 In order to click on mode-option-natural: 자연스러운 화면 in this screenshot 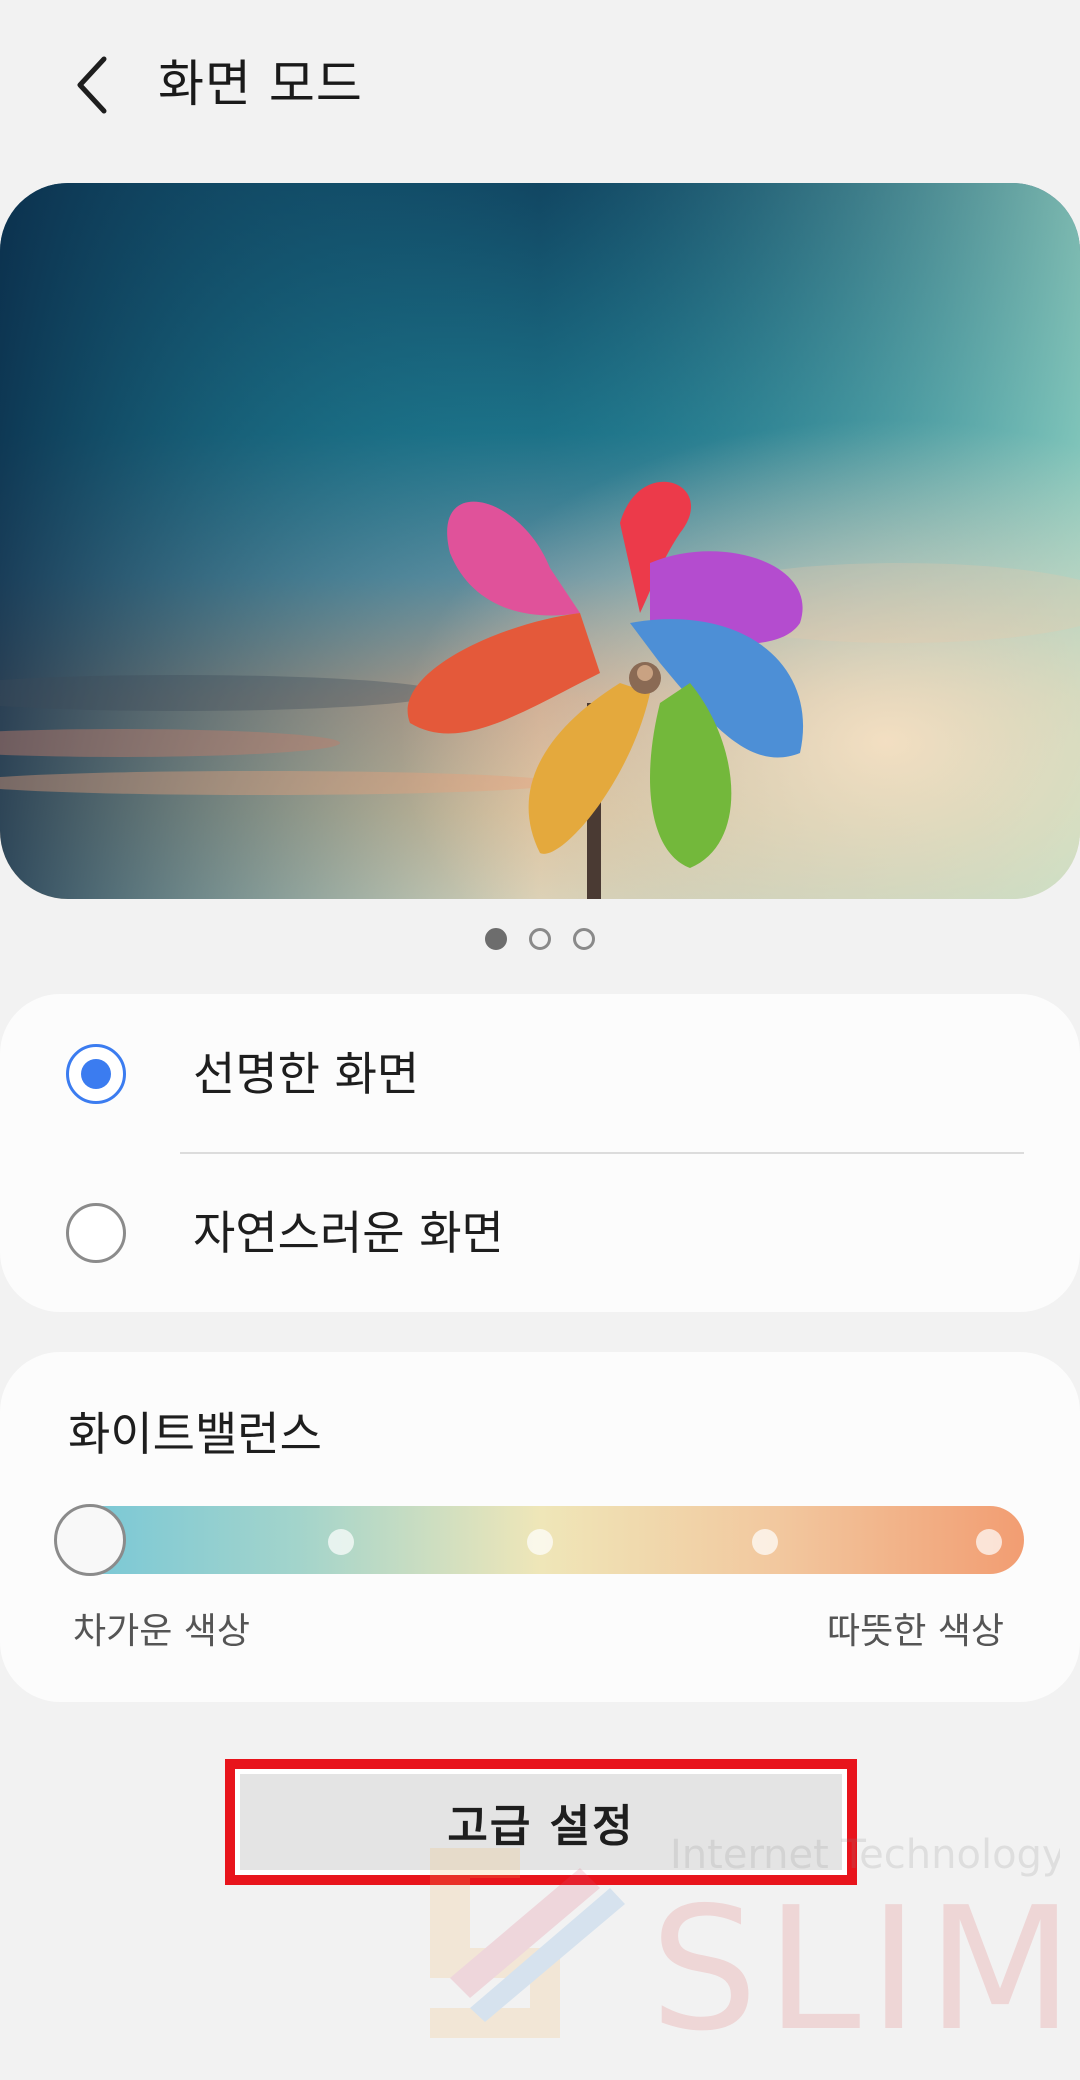, I will do `click(540, 1232)`.